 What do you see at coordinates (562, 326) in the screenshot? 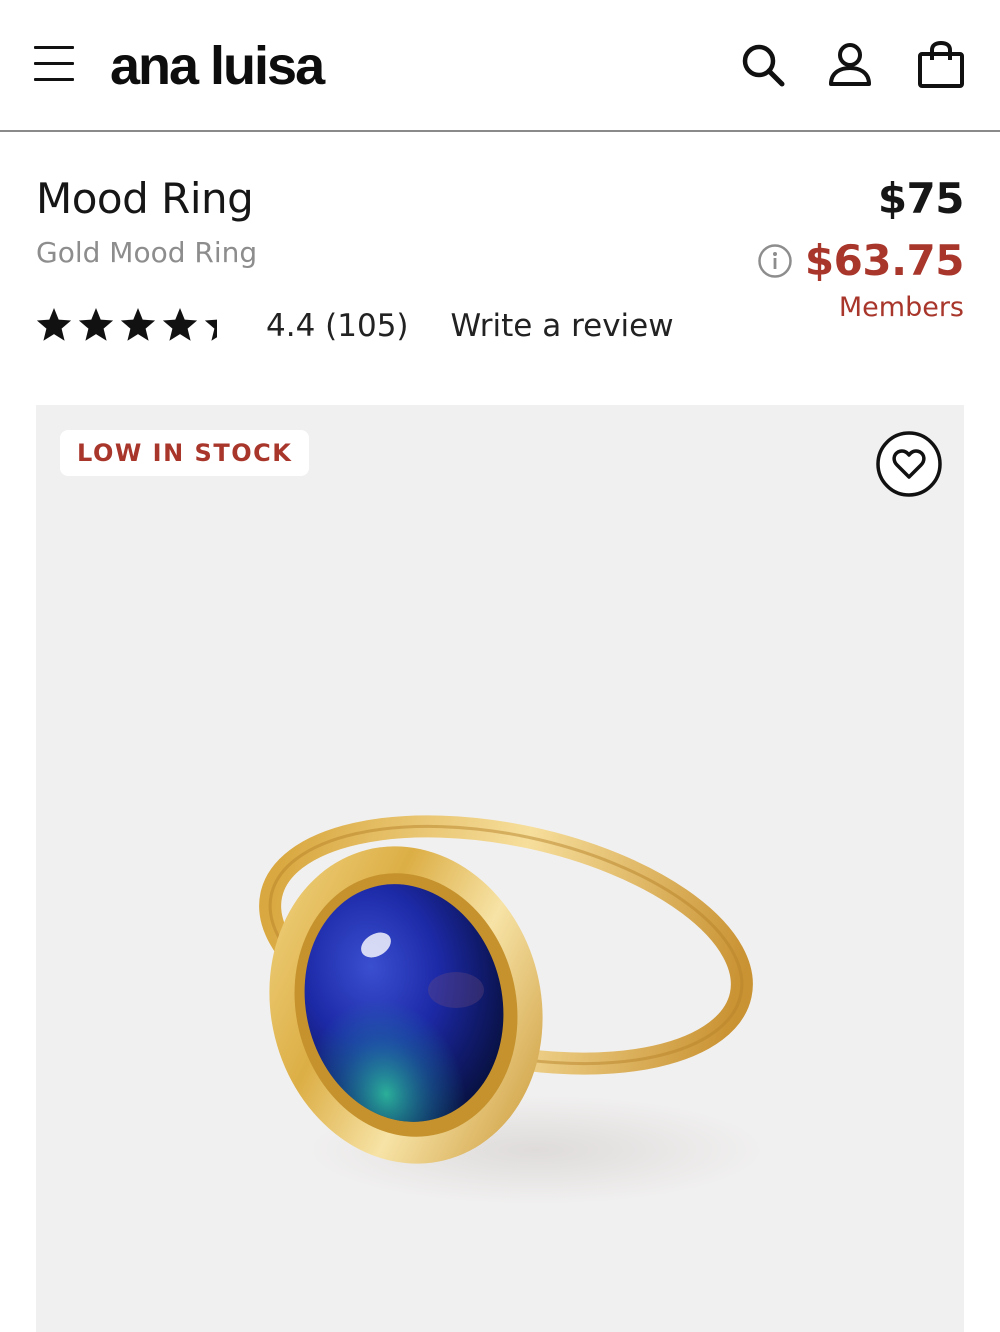
I see `write-review-link: Write a review` at bounding box center [562, 326].